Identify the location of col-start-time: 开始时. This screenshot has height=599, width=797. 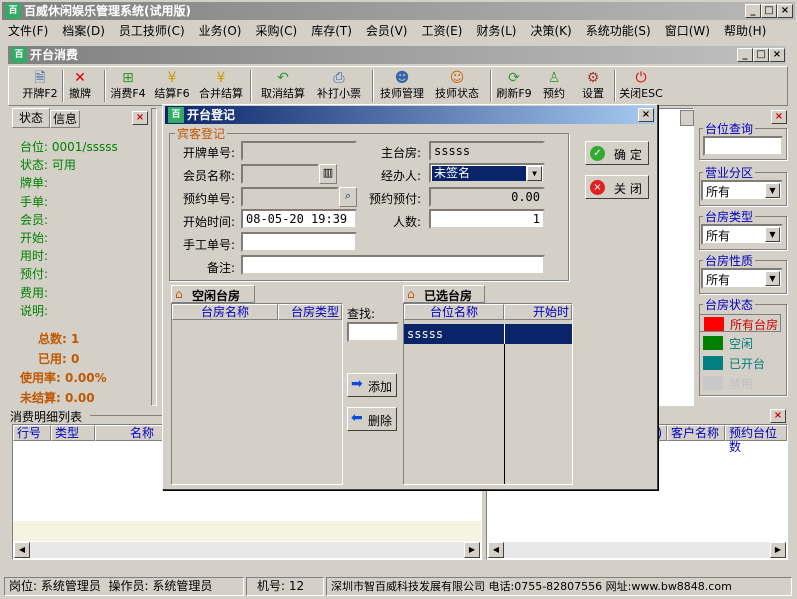
(538, 312).